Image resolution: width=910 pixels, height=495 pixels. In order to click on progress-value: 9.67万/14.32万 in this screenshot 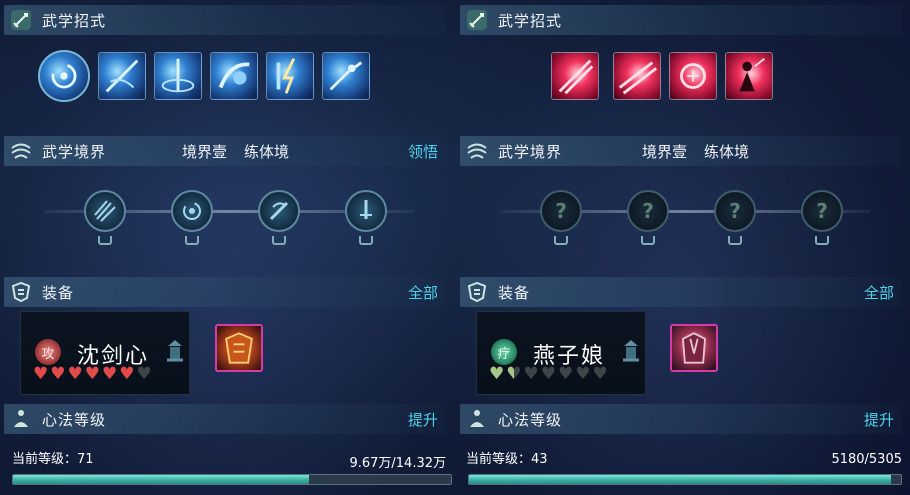, I will do `click(397, 463)`.